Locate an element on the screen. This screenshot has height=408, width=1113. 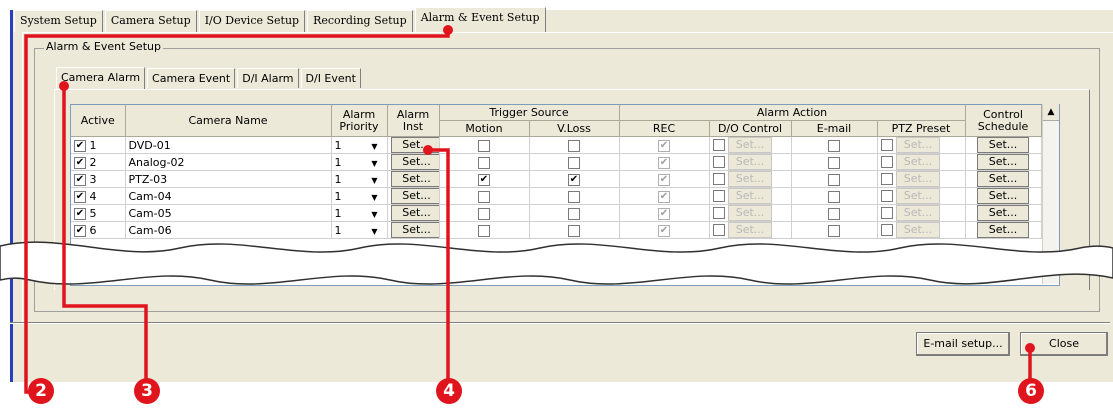
header-alarm-inst: Alarm Inst is located at coordinates (413, 121).